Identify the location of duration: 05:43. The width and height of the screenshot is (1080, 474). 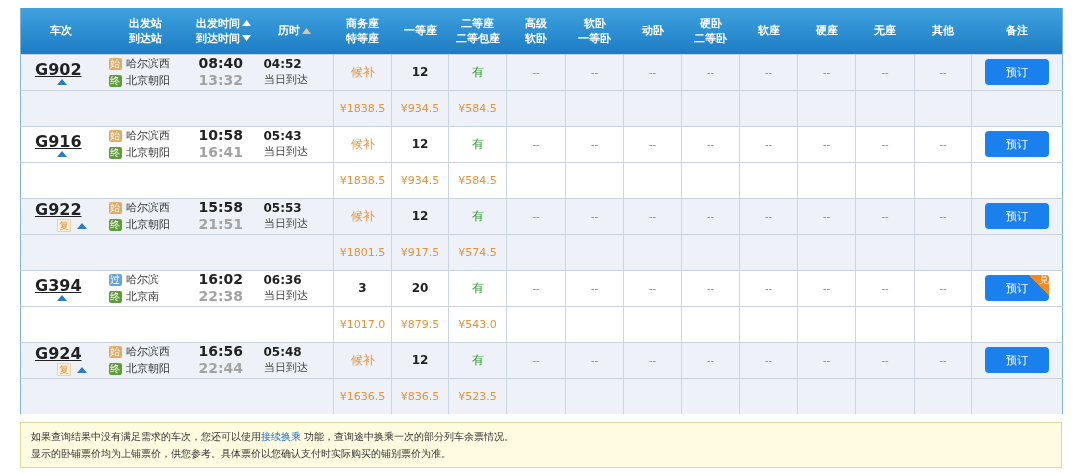
(283, 136).